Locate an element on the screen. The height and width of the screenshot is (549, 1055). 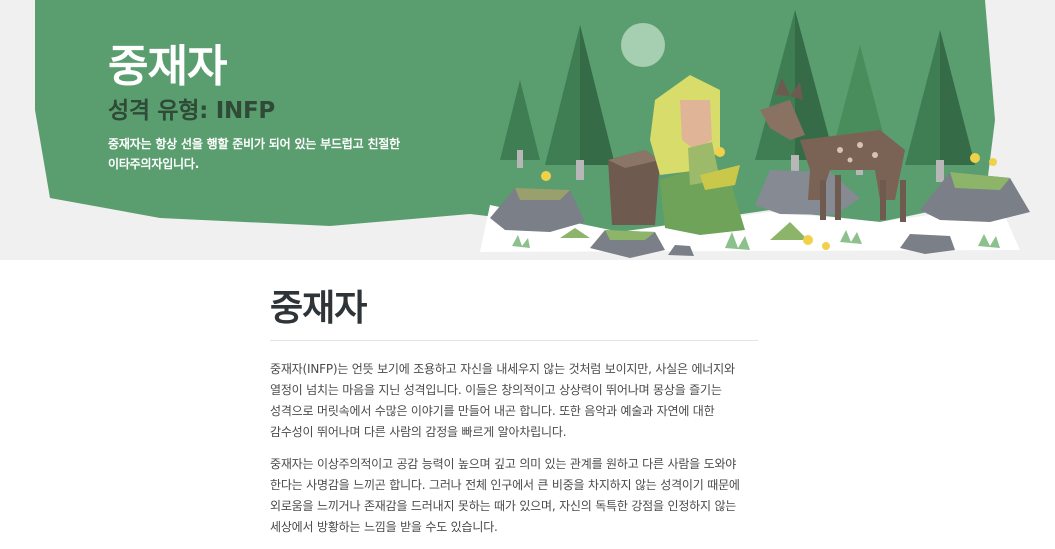
article-title: 중재자 is located at coordinates (318, 308).